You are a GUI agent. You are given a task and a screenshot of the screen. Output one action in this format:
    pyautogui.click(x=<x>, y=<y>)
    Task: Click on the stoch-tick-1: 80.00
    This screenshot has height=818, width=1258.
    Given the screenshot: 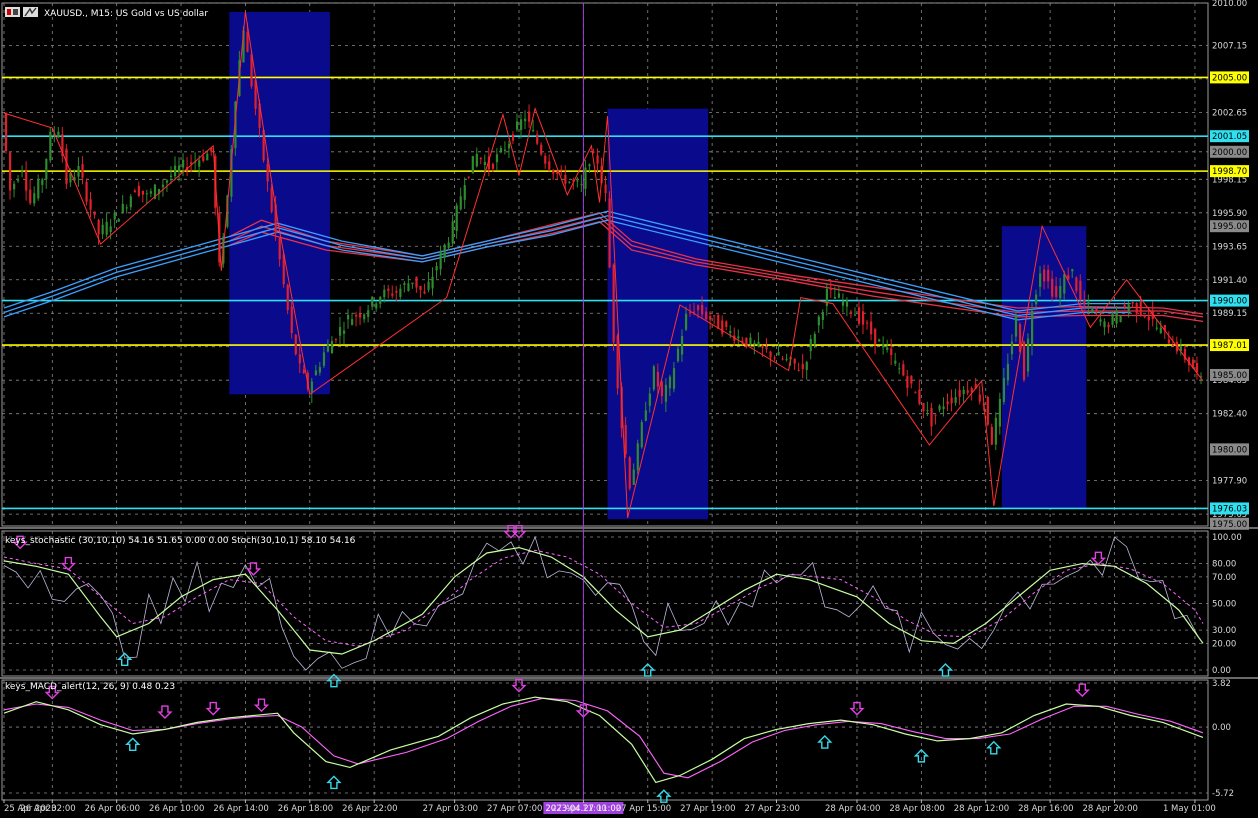 What is the action you would take?
    pyautogui.click(x=1224, y=565)
    